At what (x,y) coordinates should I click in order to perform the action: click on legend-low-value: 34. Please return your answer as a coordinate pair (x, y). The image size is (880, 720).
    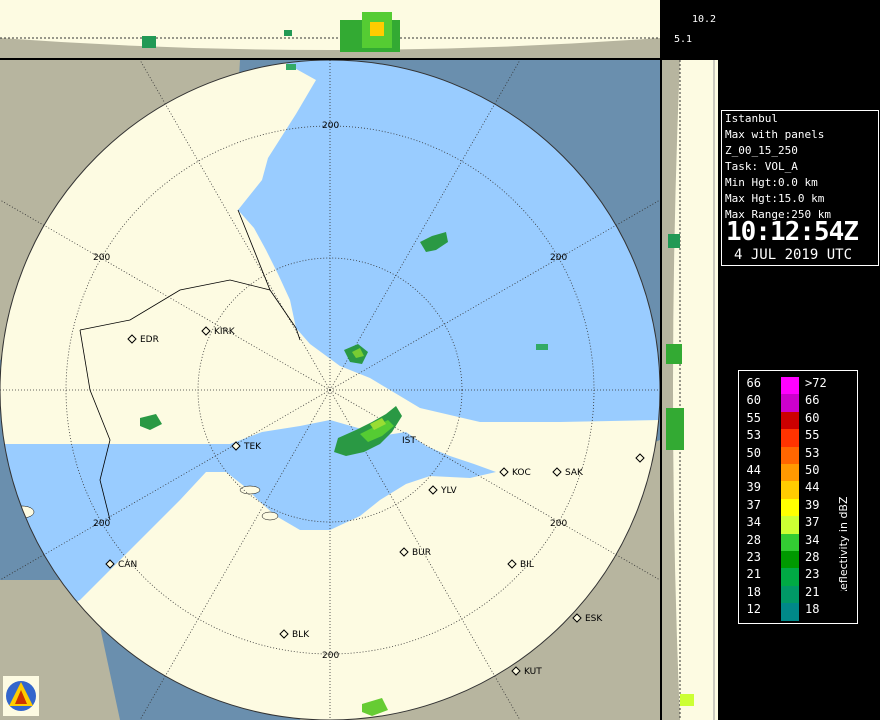
    Looking at the image, I should click on (753, 522).